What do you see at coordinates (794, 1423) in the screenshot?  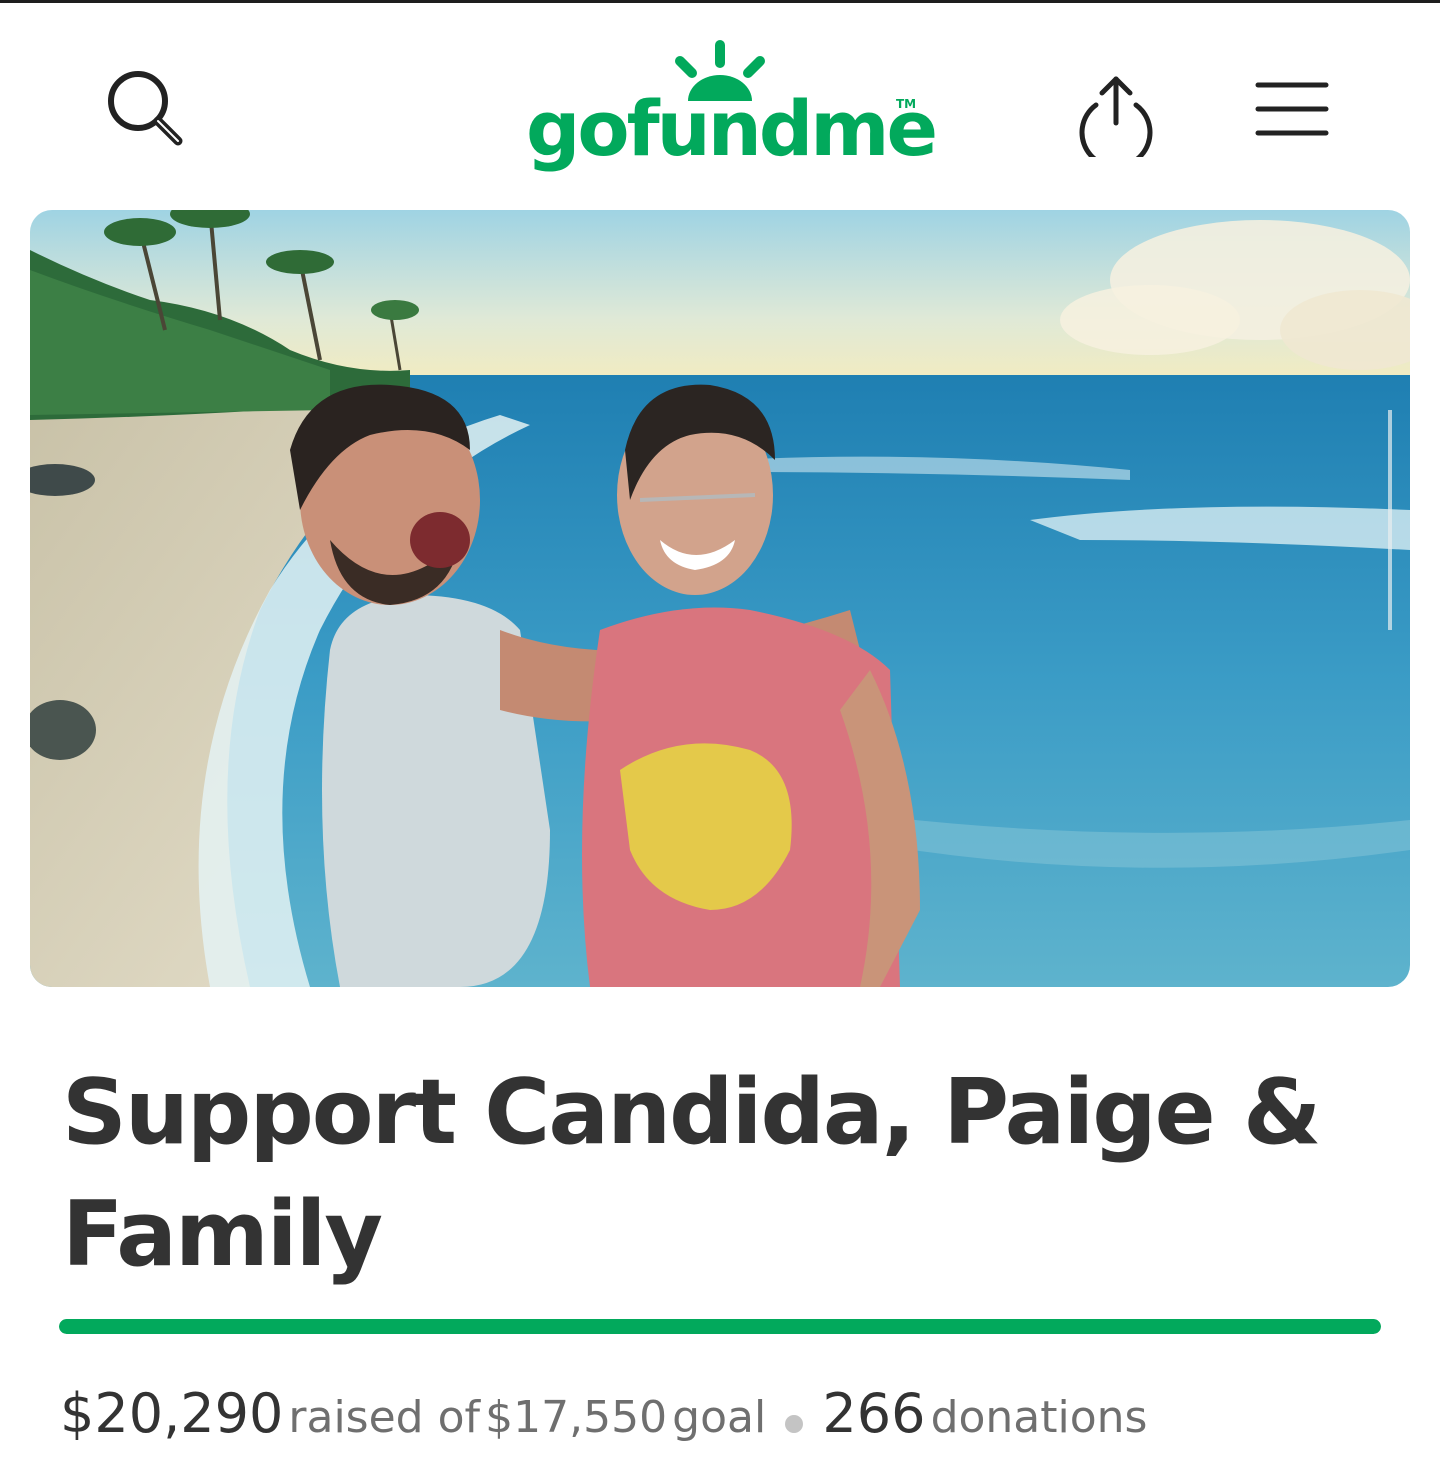 I see `separator-dot` at bounding box center [794, 1423].